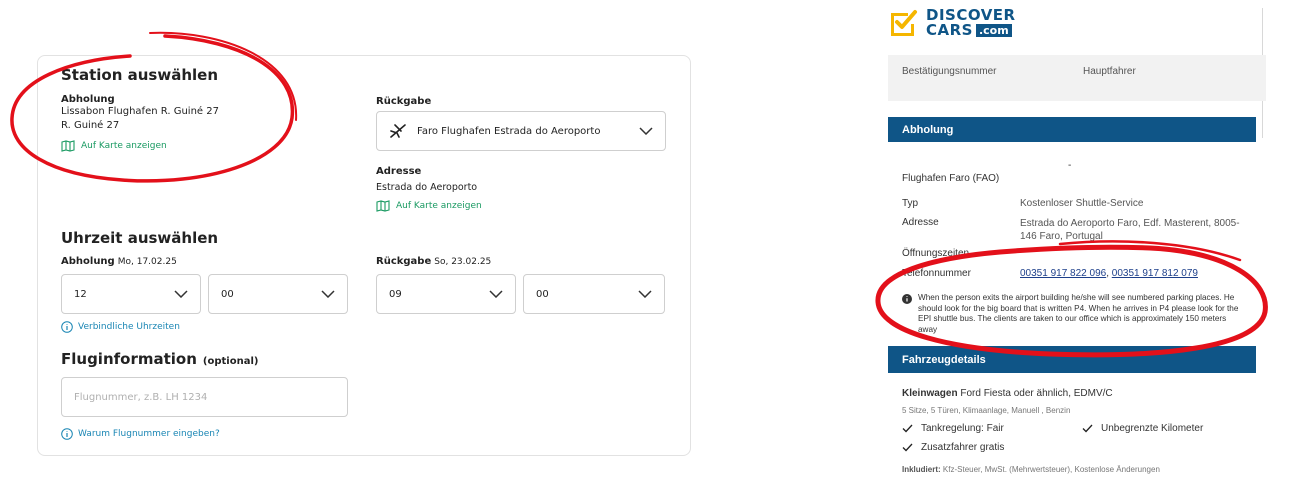 The image size is (1300, 500). What do you see at coordinates (129, 327) in the screenshot?
I see `binding-times-label: Verbindliche Uhrzeiten` at bounding box center [129, 327].